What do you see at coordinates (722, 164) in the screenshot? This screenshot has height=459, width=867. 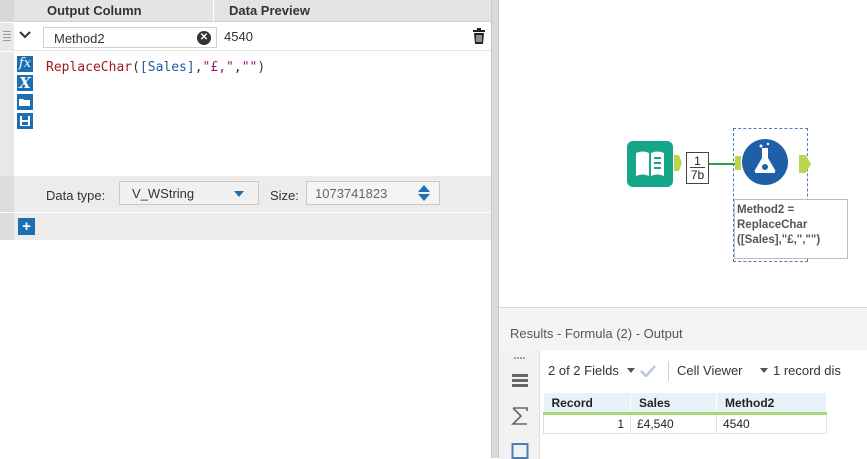 I see `connection-wire` at bounding box center [722, 164].